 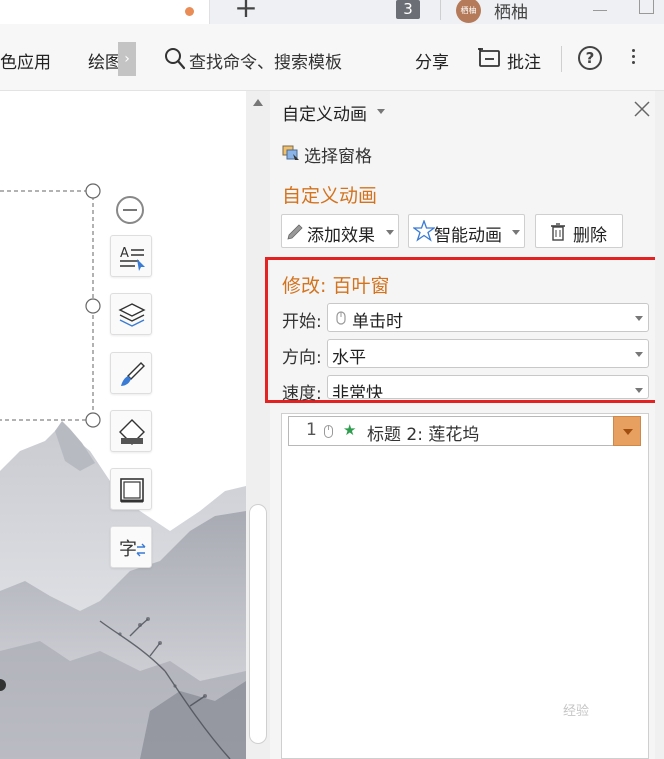 I want to click on svg-text: A, so click(x=124, y=253).